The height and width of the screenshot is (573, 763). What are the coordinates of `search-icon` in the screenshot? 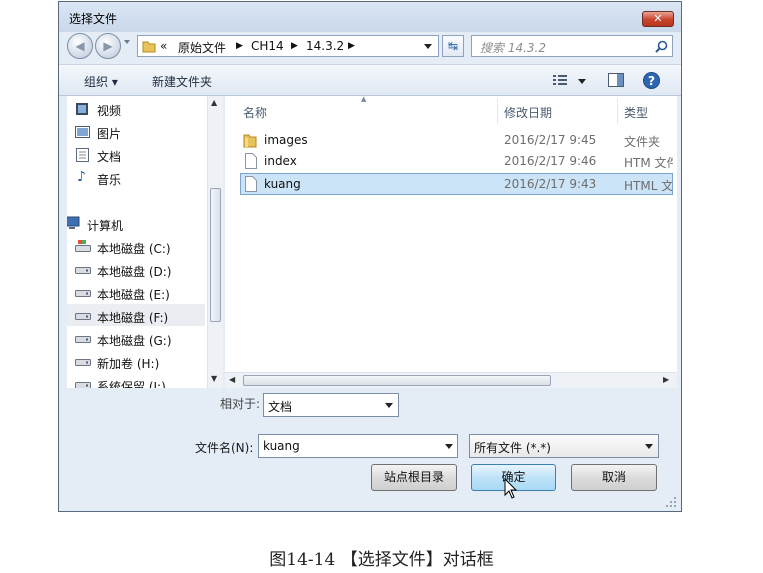 It's located at (661, 46).